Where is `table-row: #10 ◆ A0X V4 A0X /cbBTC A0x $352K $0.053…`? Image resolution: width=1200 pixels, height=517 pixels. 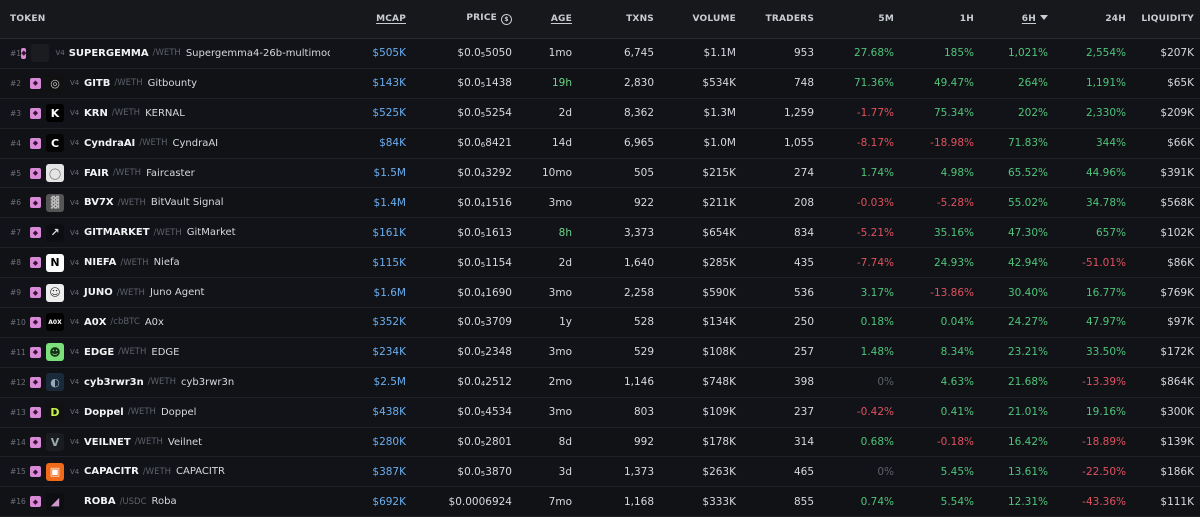
table-row: #10 ◆ A0X V4 A0X /cbBTC A0x $352K $0.053… is located at coordinates (600, 323).